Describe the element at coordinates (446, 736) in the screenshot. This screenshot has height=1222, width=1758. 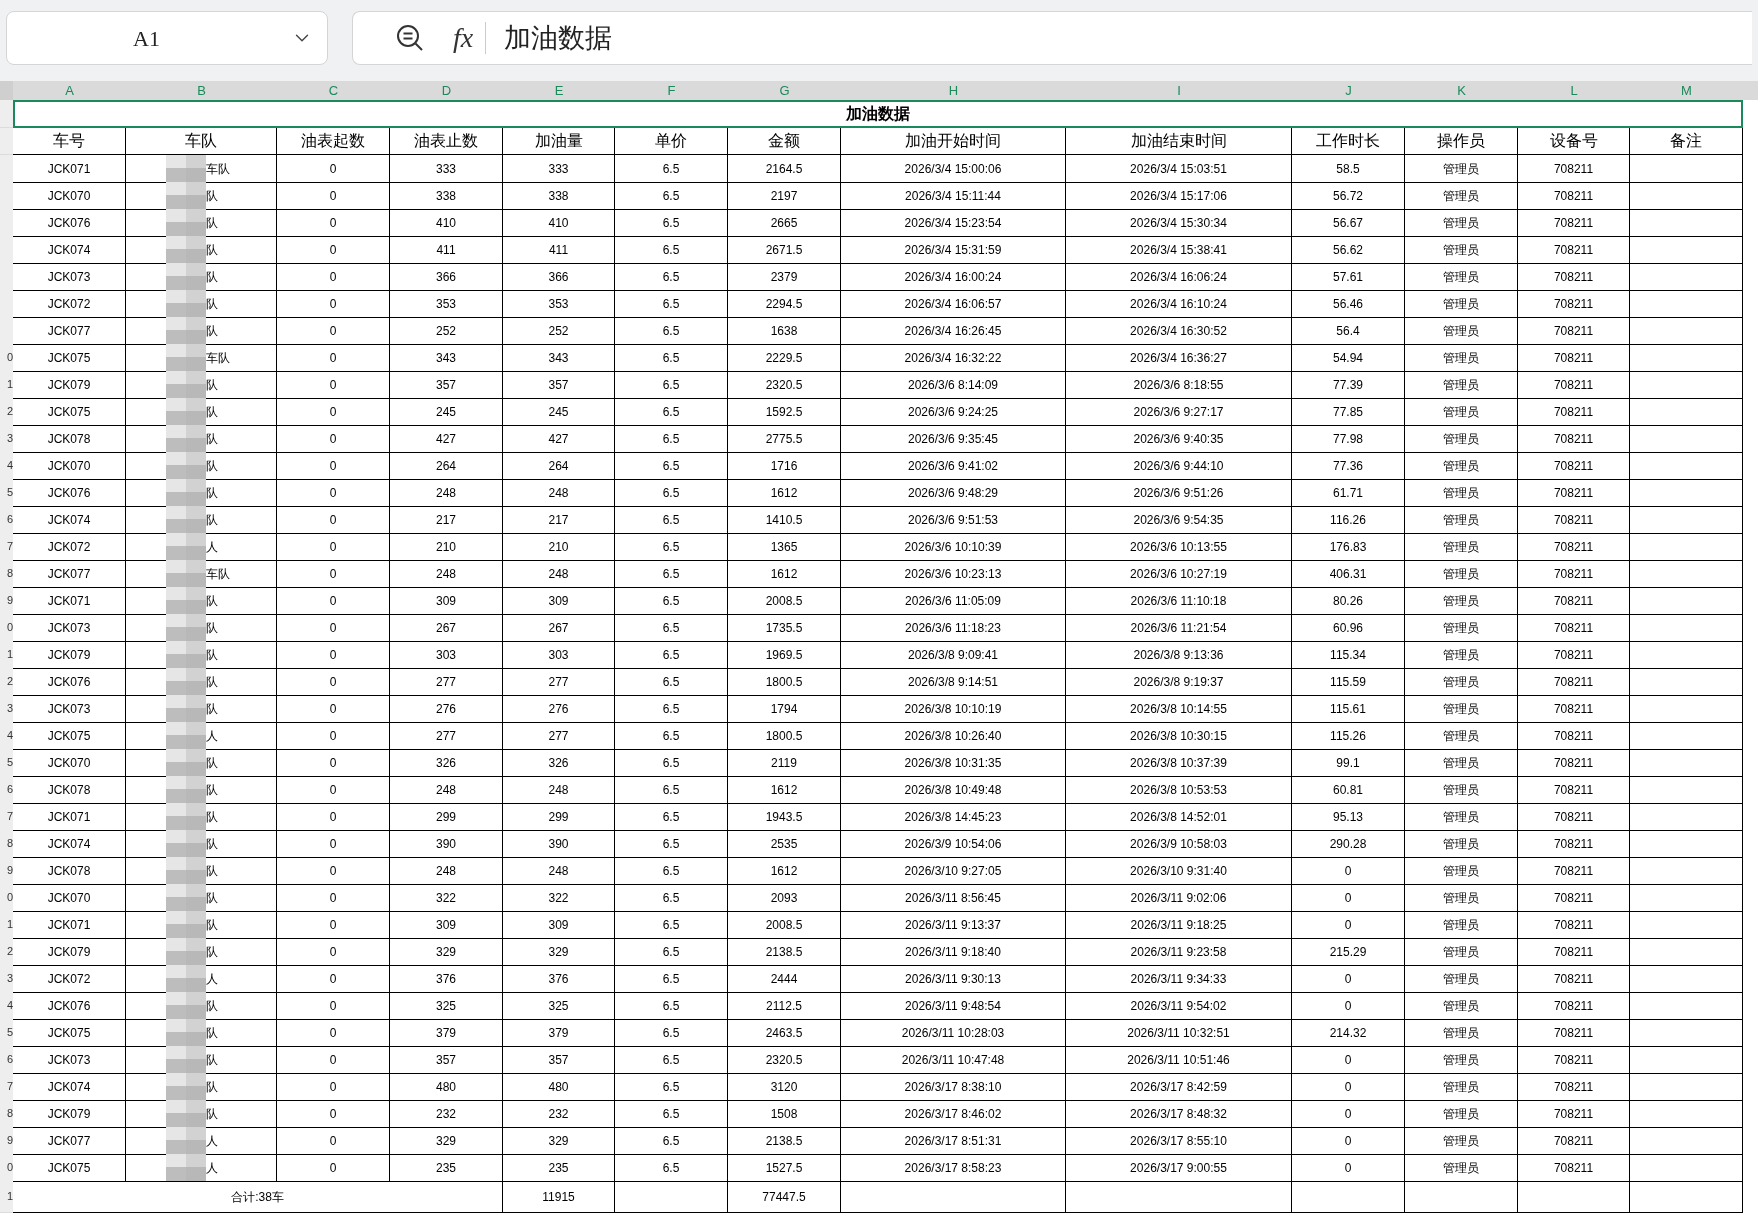
I see `table-cell: 277` at that location.